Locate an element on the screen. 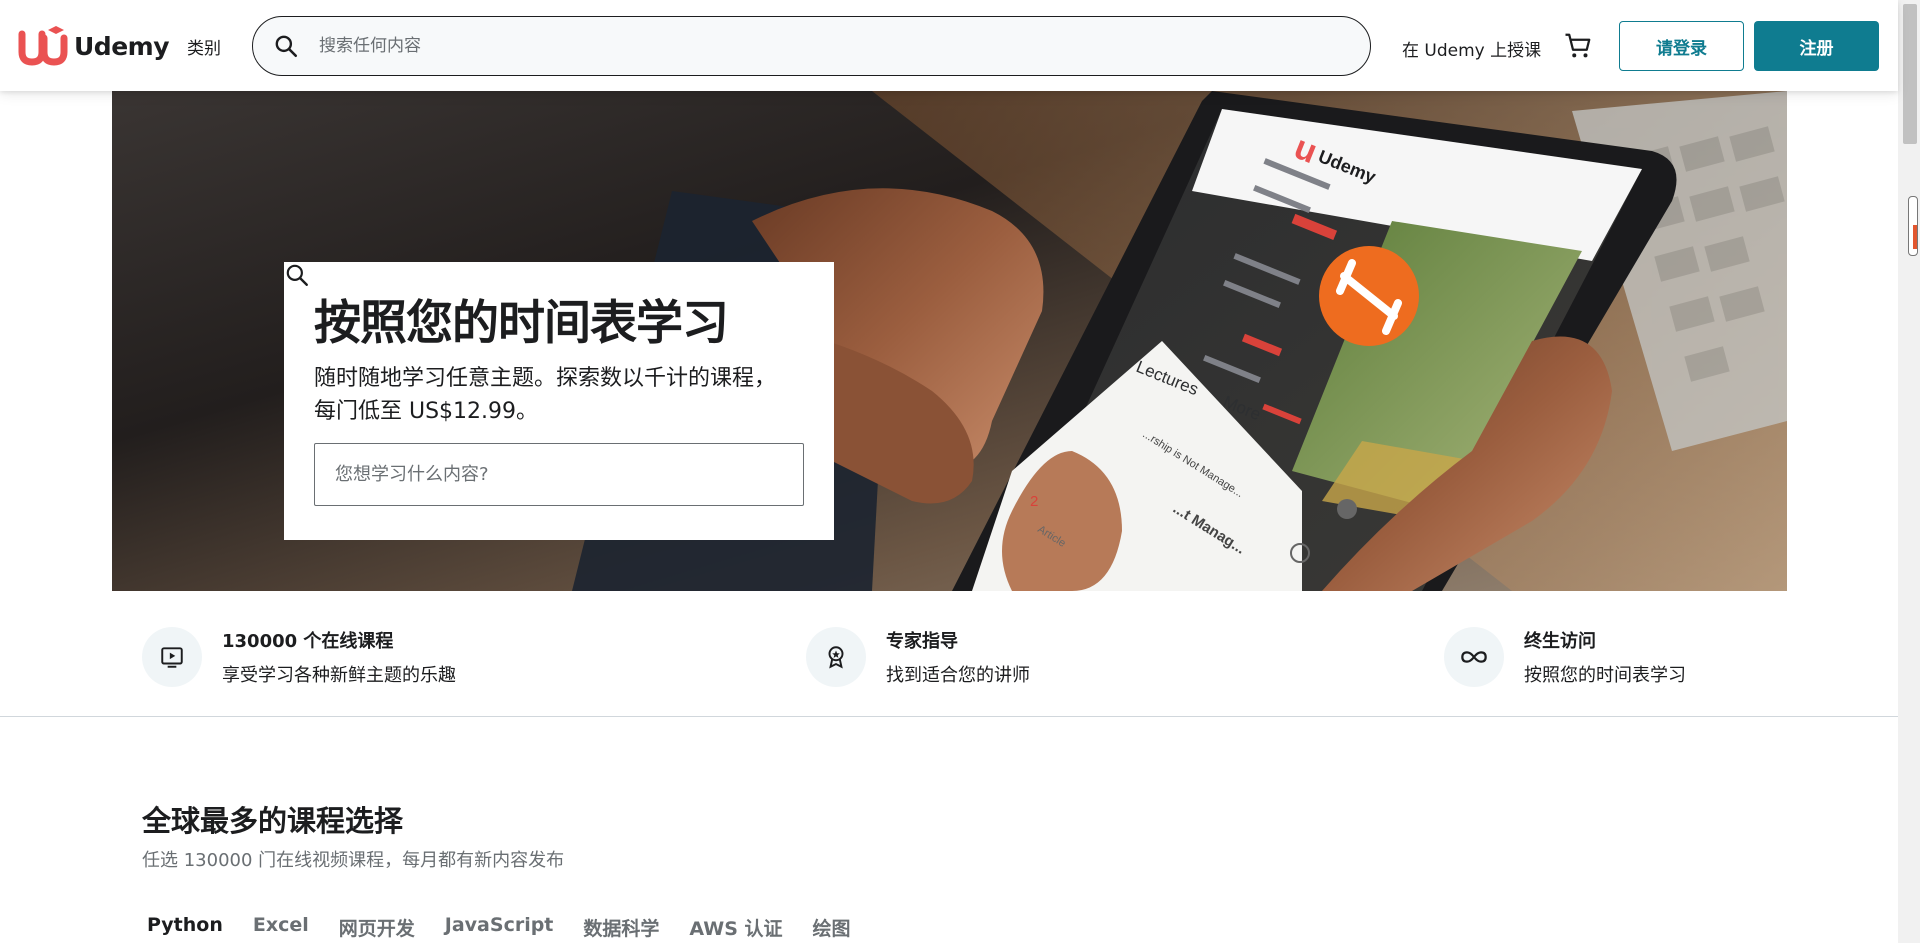 This screenshot has width=1920, height=943. header-search-input is located at coordinates (819, 46).